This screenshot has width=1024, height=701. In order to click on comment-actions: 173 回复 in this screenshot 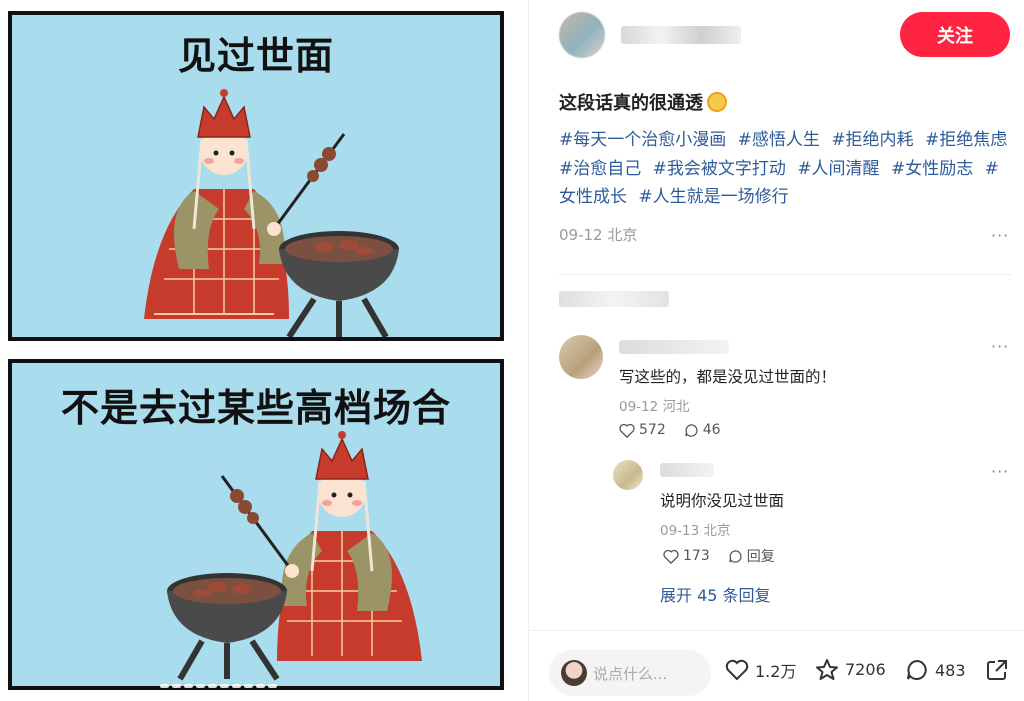, I will do `click(728, 556)`.